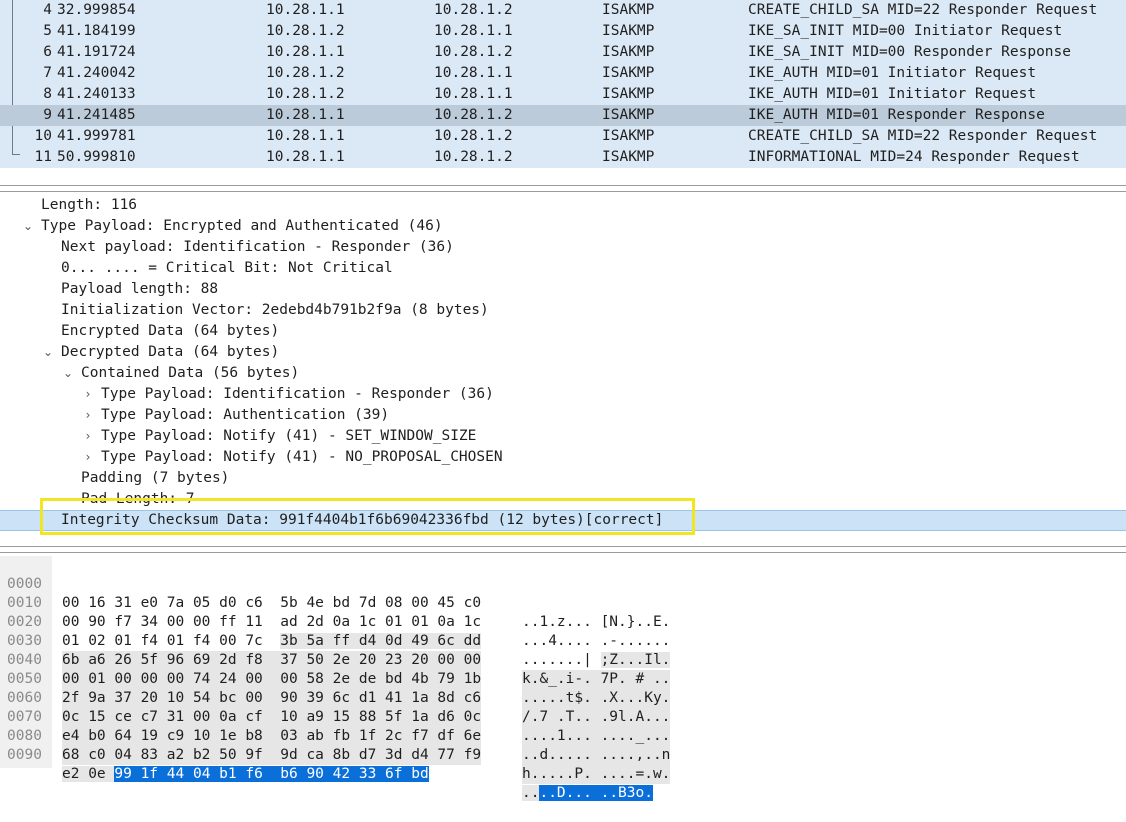  Describe the element at coordinates (914, 157) in the screenshot. I see `packet-info: INFORMATIONAL MID=24 Responder Request` at that location.